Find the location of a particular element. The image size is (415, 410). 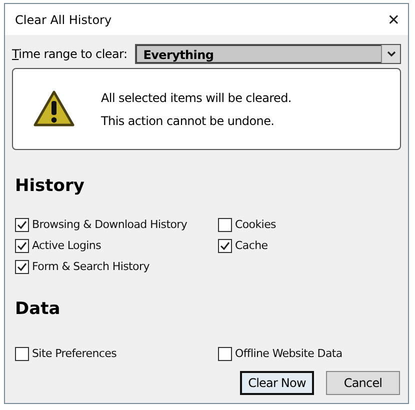

warning-text: All selected items will be cleared. is located at coordinates (196, 97).